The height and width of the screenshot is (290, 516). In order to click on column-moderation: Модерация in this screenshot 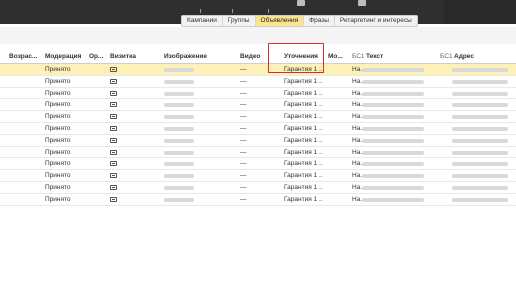, I will do `click(65, 56)`.